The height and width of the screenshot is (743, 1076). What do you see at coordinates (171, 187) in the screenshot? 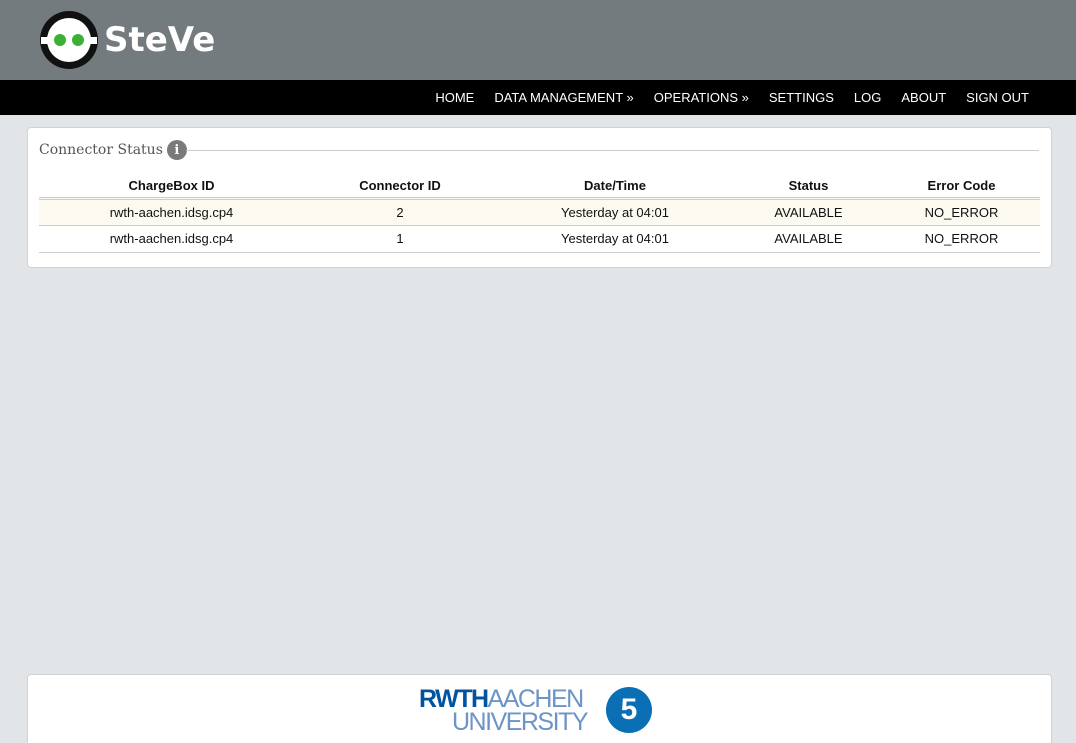
I see `column-header-chargebox-id: ChargeBox ID` at bounding box center [171, 187].